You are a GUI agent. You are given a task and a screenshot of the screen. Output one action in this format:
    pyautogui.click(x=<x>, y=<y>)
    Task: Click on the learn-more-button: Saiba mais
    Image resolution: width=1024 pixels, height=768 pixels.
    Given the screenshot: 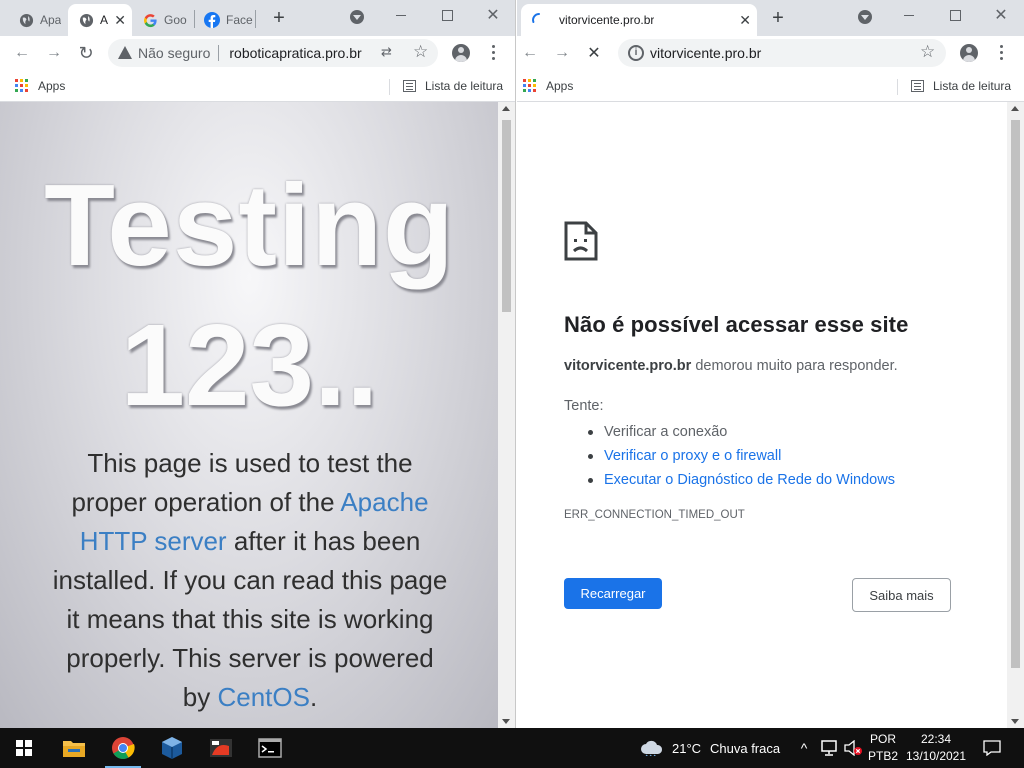 What is the action you would take?
    pyautogui.click(x=901, y=595)
    